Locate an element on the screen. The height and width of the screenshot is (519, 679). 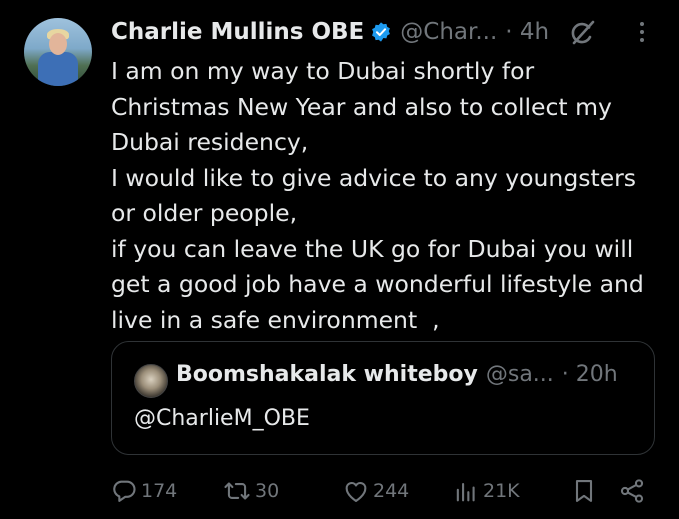
repost-button: 30 is located at coordinates (250, 491).